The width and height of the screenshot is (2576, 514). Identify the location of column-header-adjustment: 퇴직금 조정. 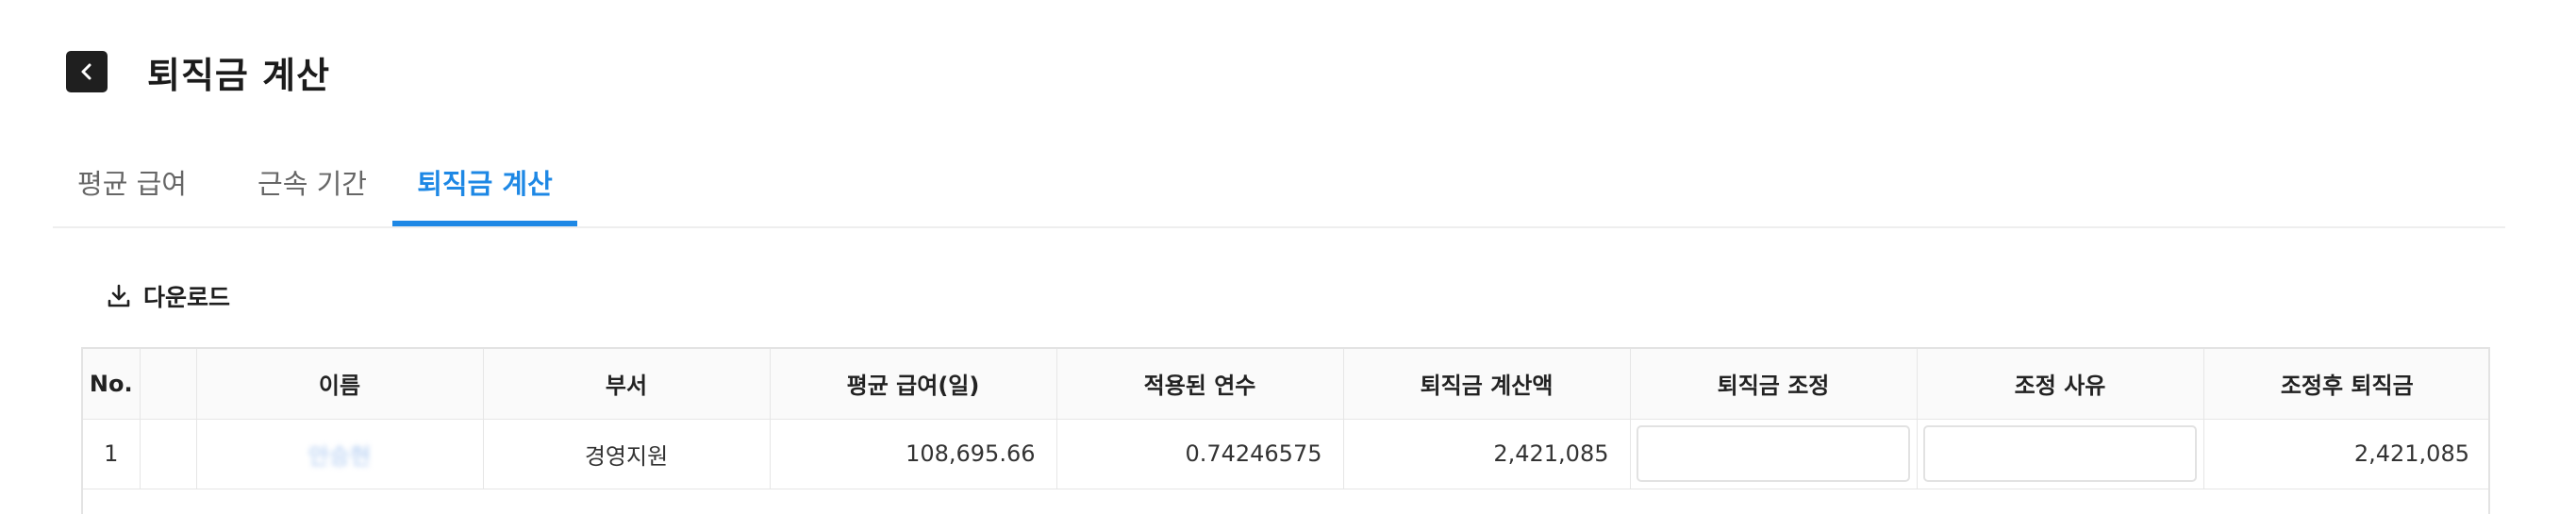
(1774, 384).